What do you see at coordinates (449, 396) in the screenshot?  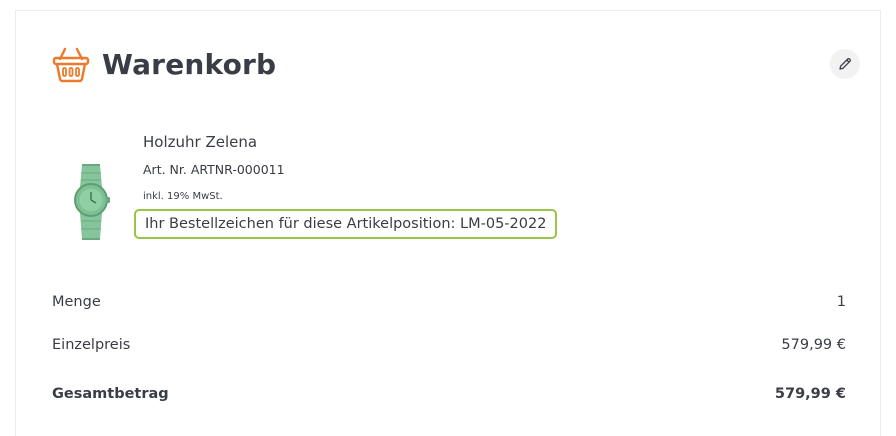 I see `total-row: Gesamtbetrag 579,99 €` at bounding box center [449, 396].